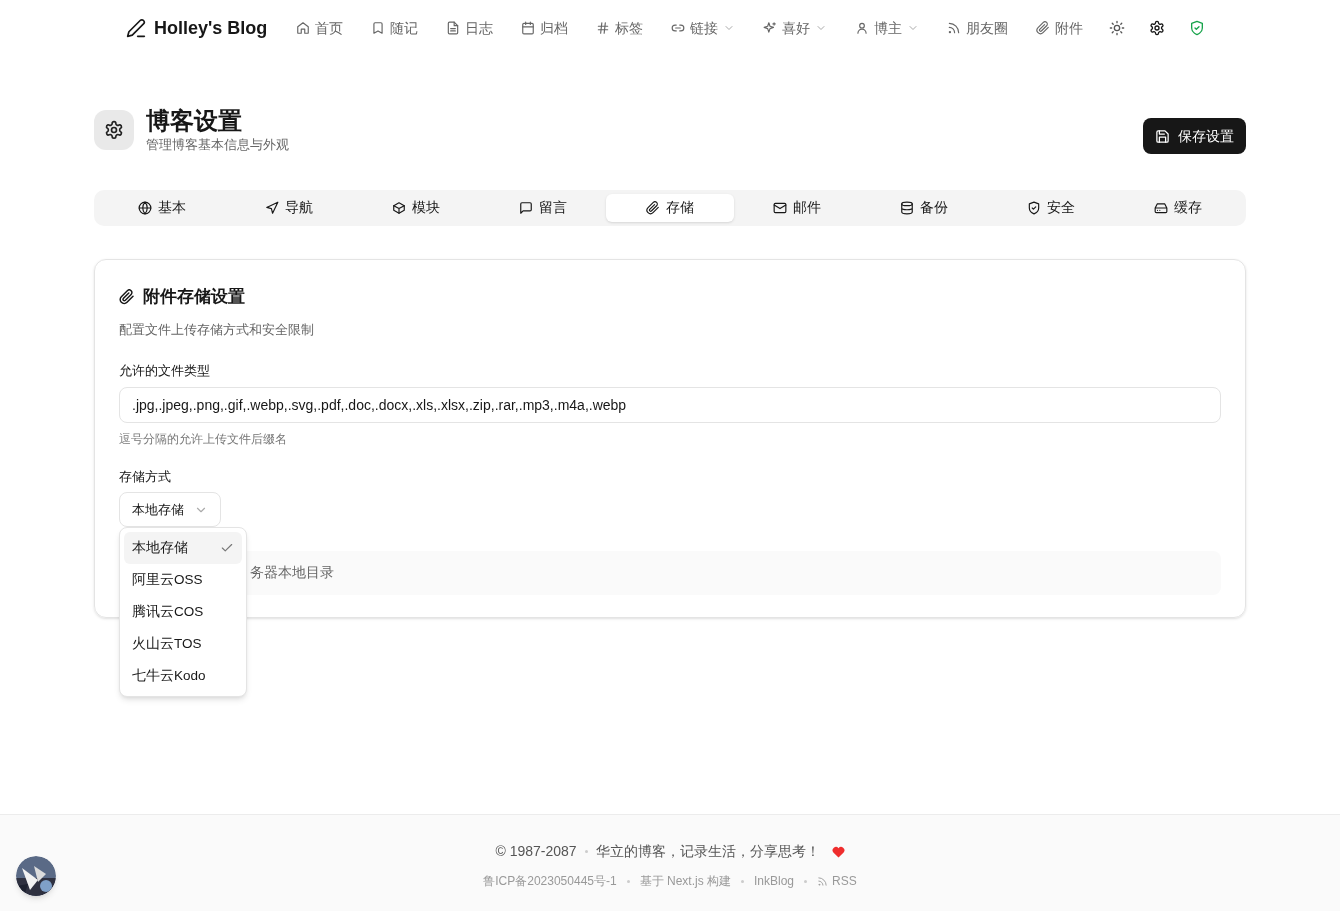 Image resolution: width=1340 pixels, height=911 pixels. What do you see at coordinates (271, 208) in the screenshot?
I see `send-icon` at bounding box center [271, 208].